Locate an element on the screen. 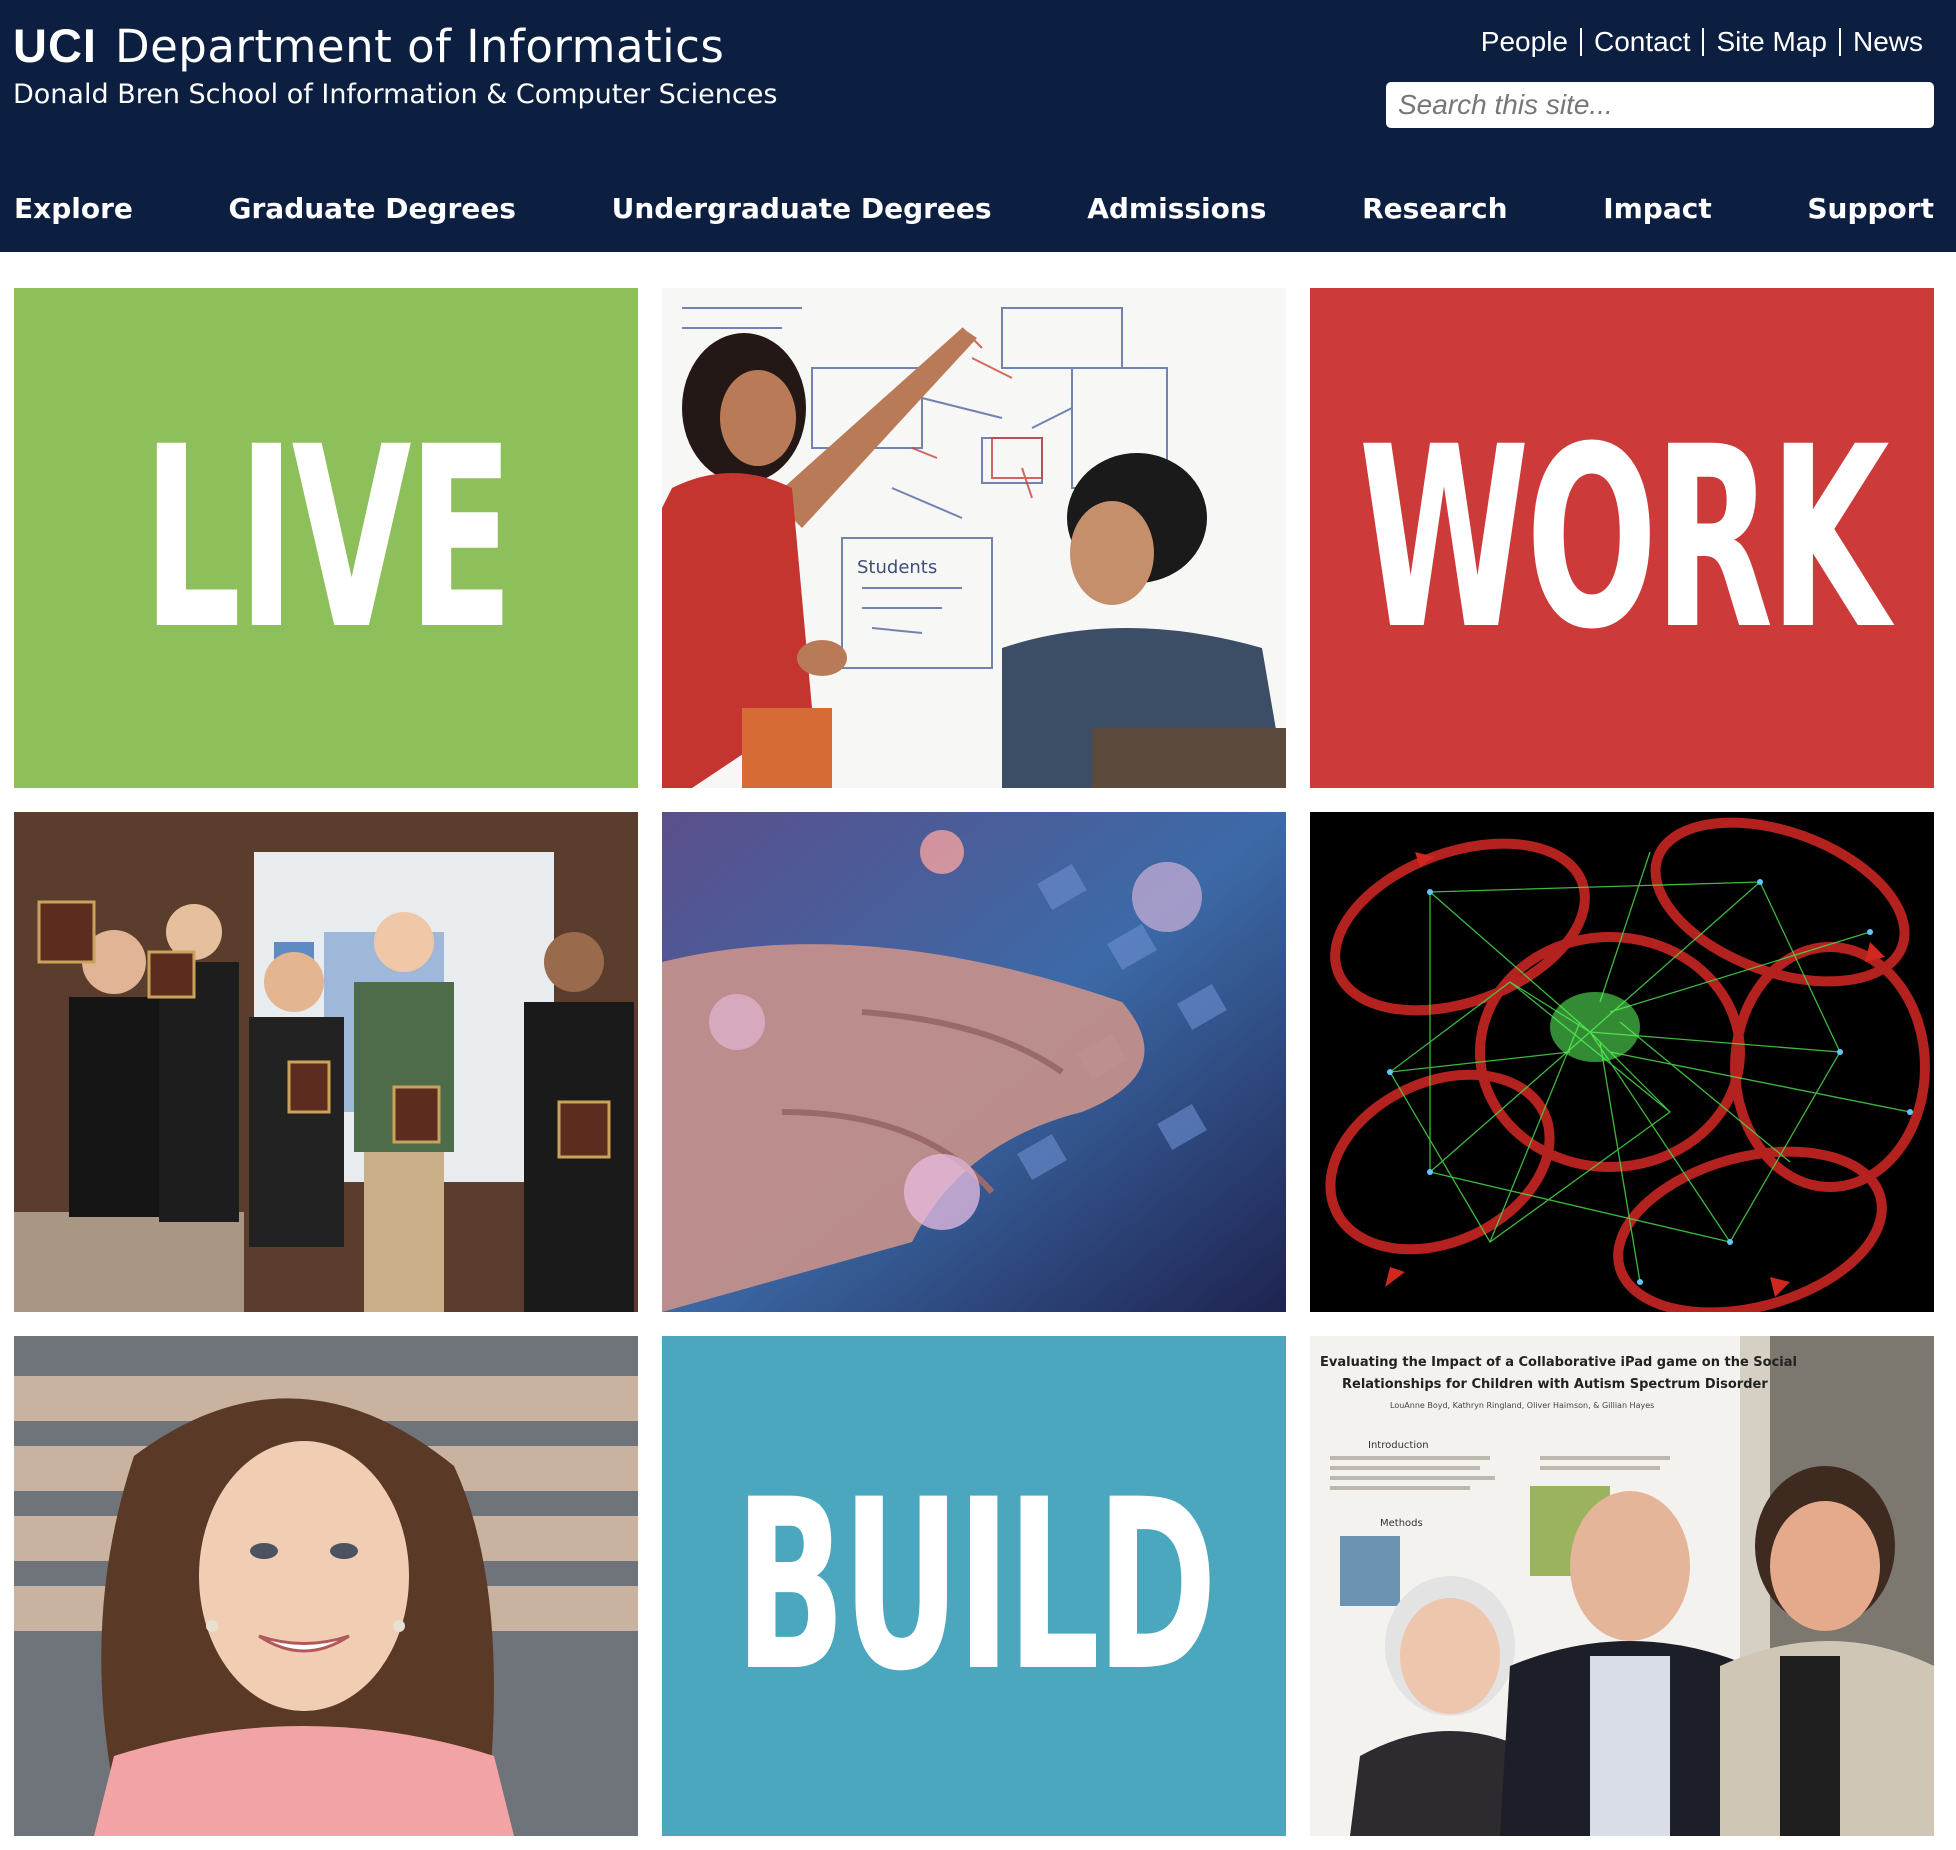 The height and width of the screenshot is (1850, 1956). poster-methods-heading: Methods is located at coordinates (1401, 1523).